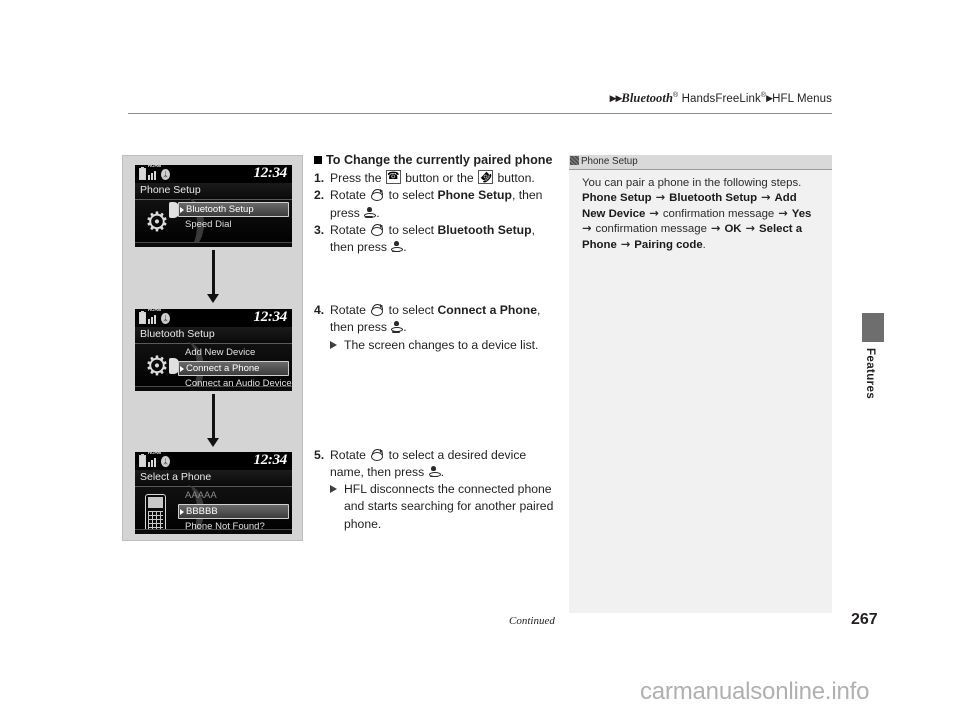  Describe the element at coordinates (801, 213) in the screenshot. I see `note-chain-step-bold: Yes` at that location.